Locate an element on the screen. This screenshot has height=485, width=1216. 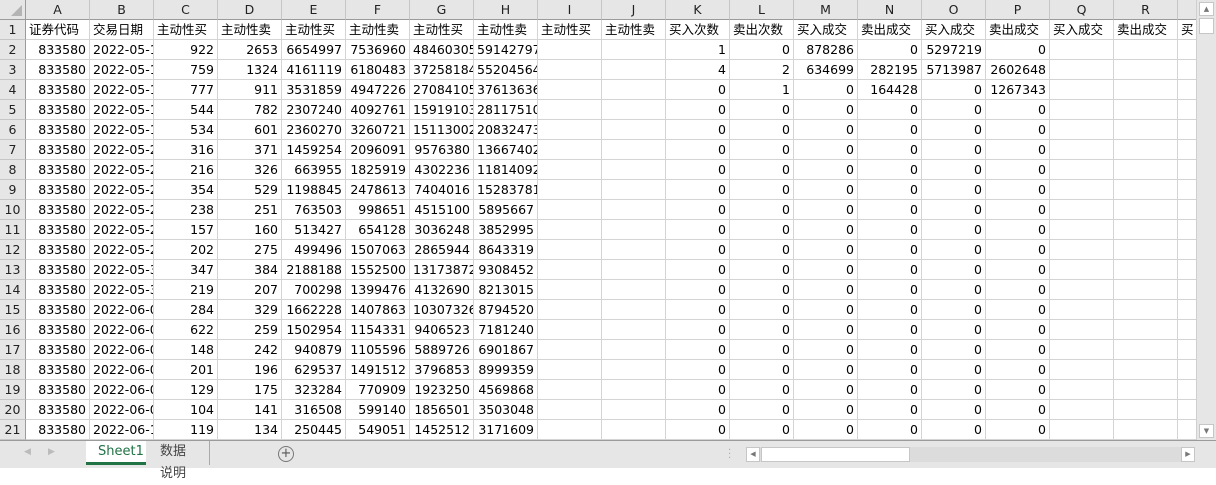
cell-R12 is located at coordinates (1146, 250).